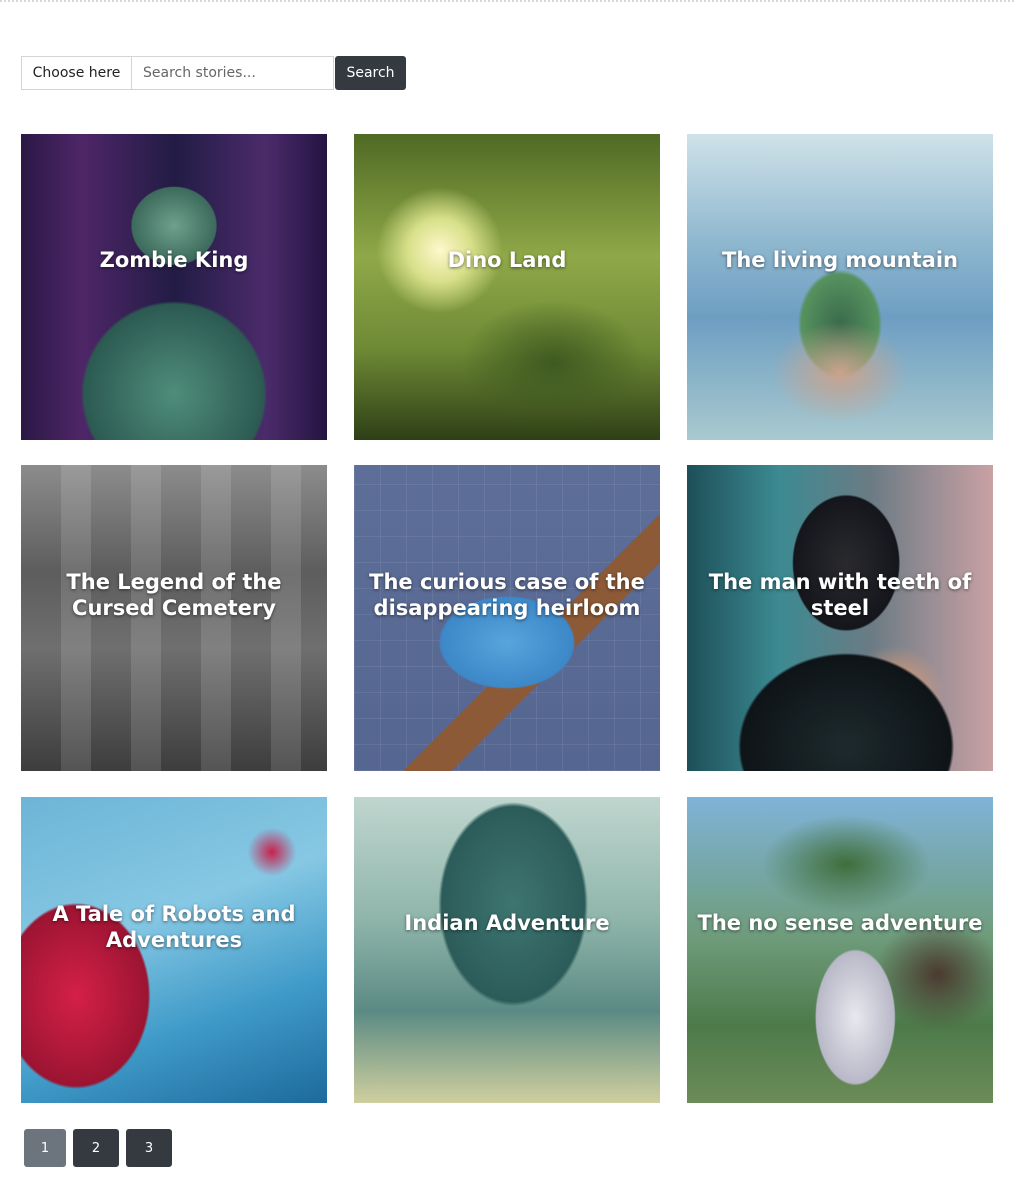  Describe the element at coordinates (507, 923) in the screenshot. I see `story-title: Indian Adventure` at that location.